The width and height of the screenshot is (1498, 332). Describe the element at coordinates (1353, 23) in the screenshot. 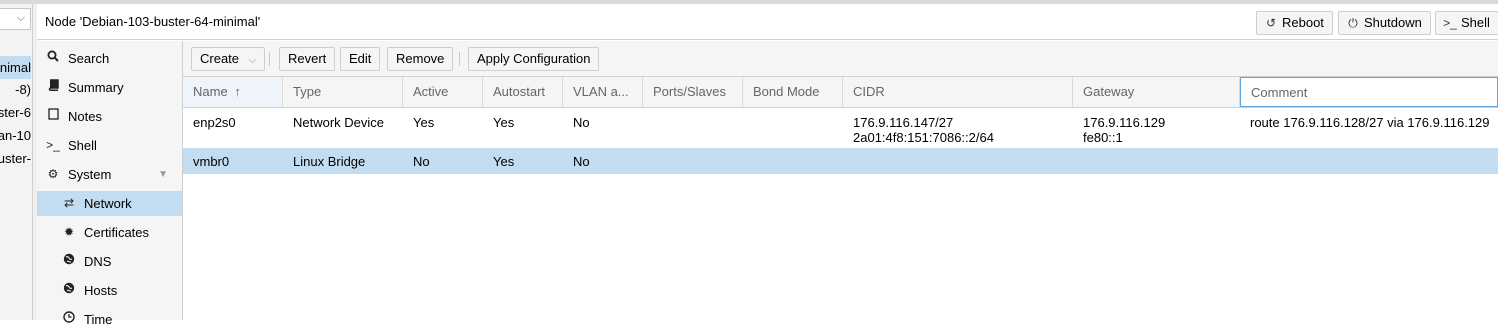

I see `power-icon: ⏻` at that location.